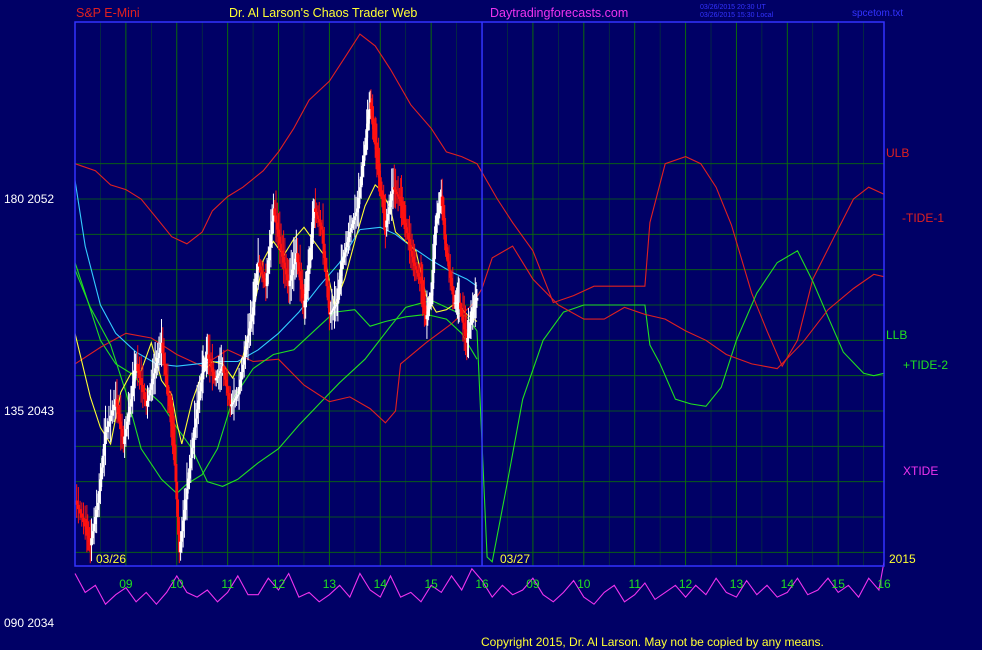 This screenshot has width=982, height=650. What do you see at coordinates (108, 13) in the screenshot?
I see `instrument-label: S&P E-Mini` at bounding box center [108, 13].